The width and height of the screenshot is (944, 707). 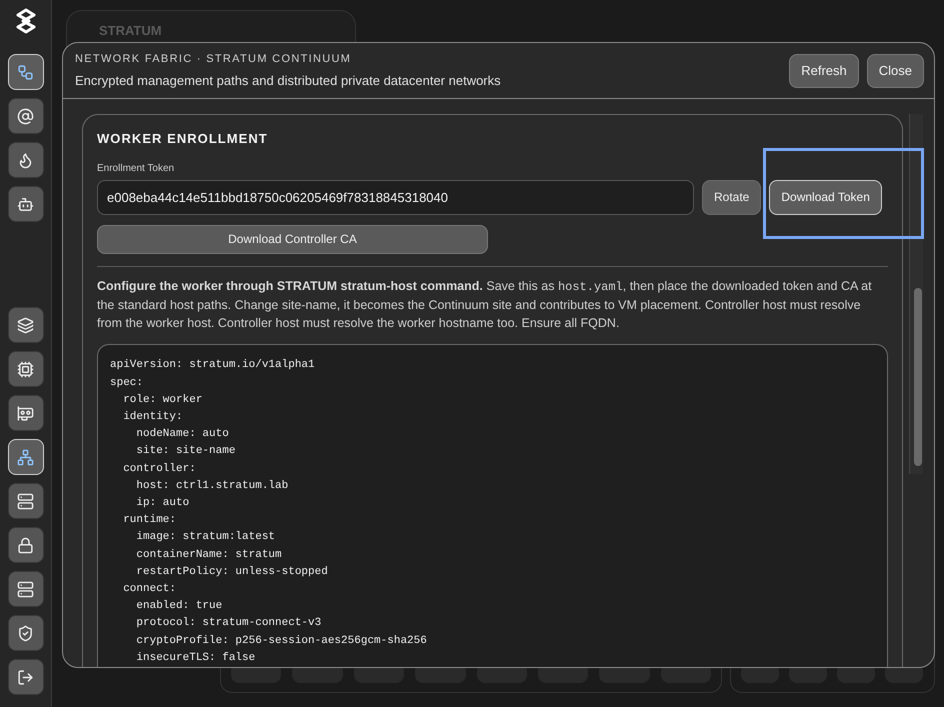 I want to click on code-line: runtime:, so click(x=149, y=520).